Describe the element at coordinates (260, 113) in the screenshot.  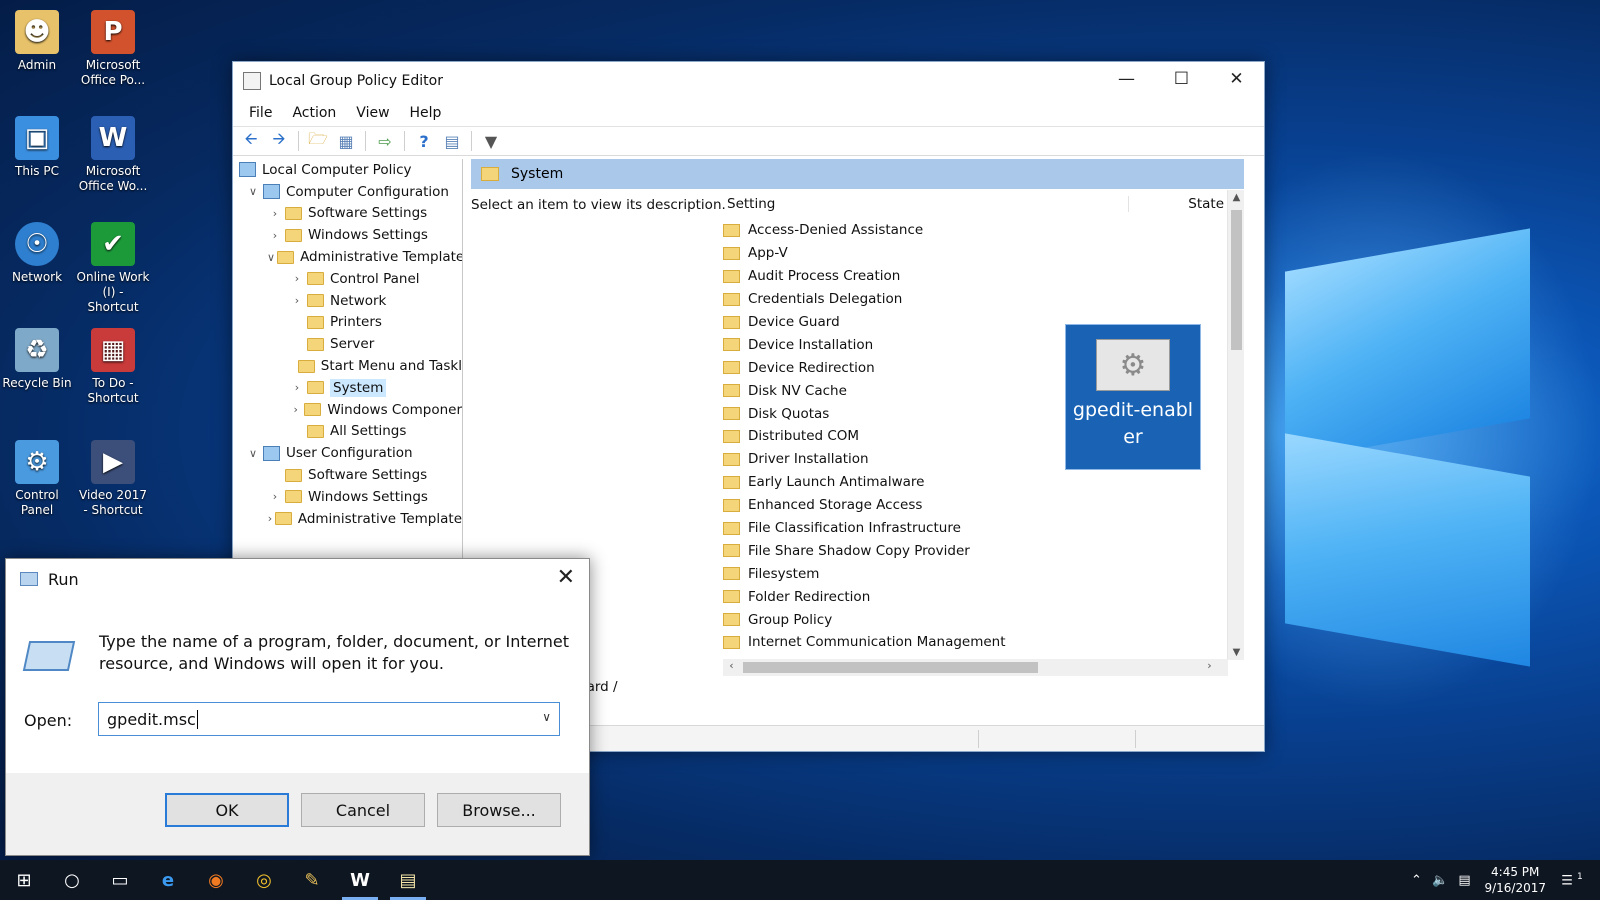
I see `menu-file: File` at that location.